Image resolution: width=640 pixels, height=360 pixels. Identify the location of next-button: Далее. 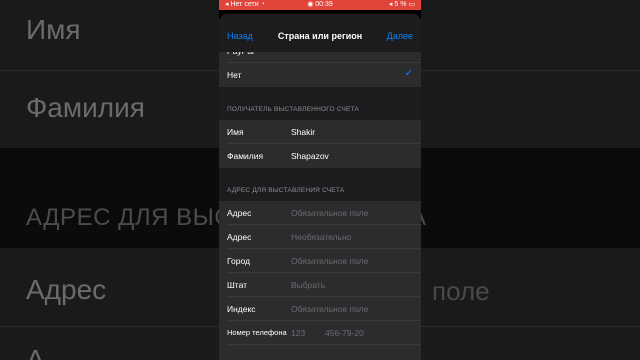
(400, 36).